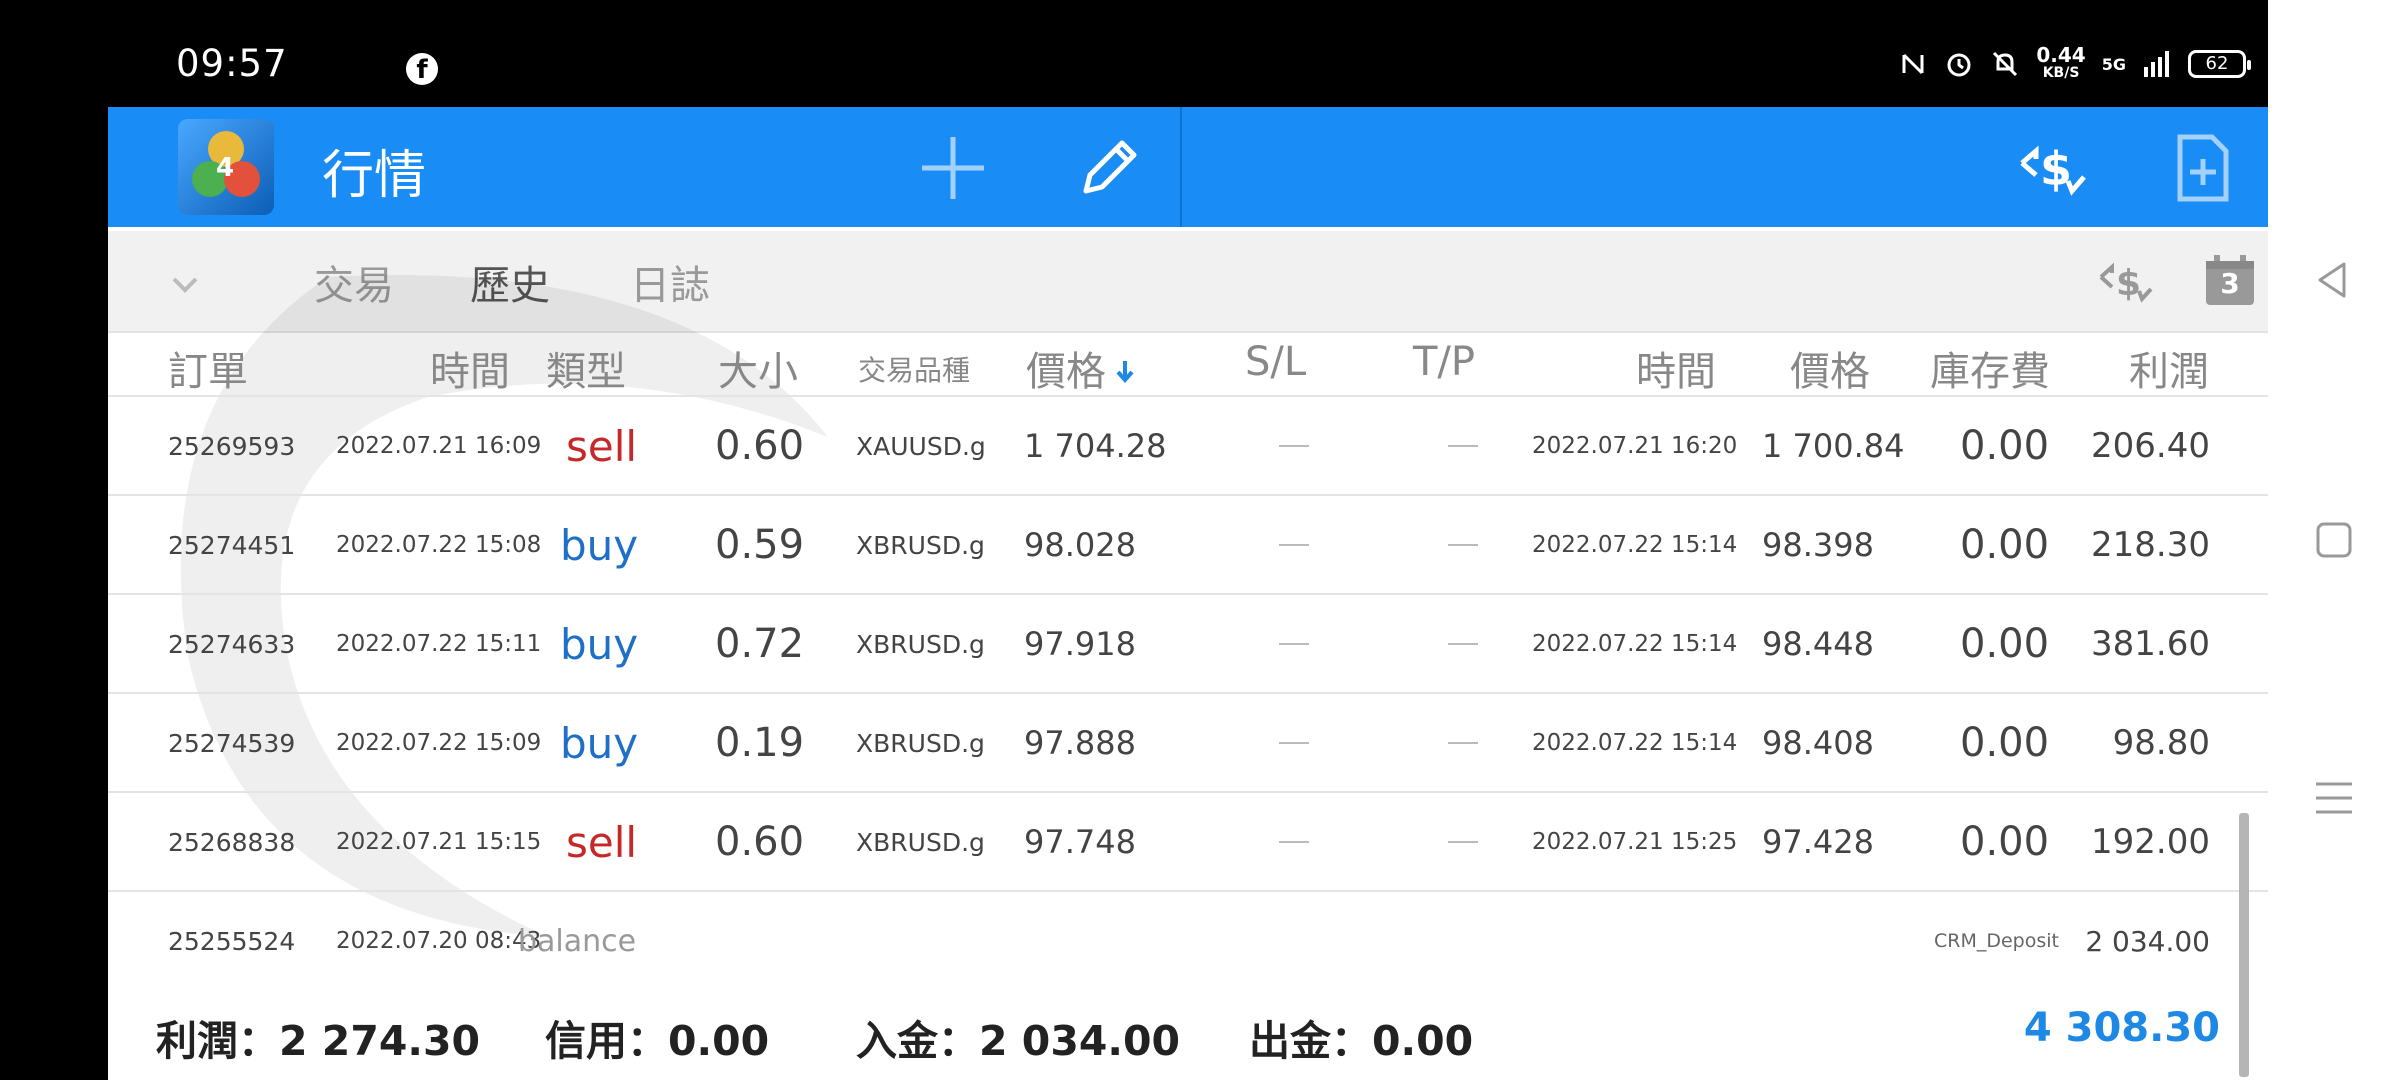 The image size is (2400, 1080). What do you see at coordinates (1080, 842) in the screenshot?
I see `open-price: 97.748` at bounding box center [1080, 842].